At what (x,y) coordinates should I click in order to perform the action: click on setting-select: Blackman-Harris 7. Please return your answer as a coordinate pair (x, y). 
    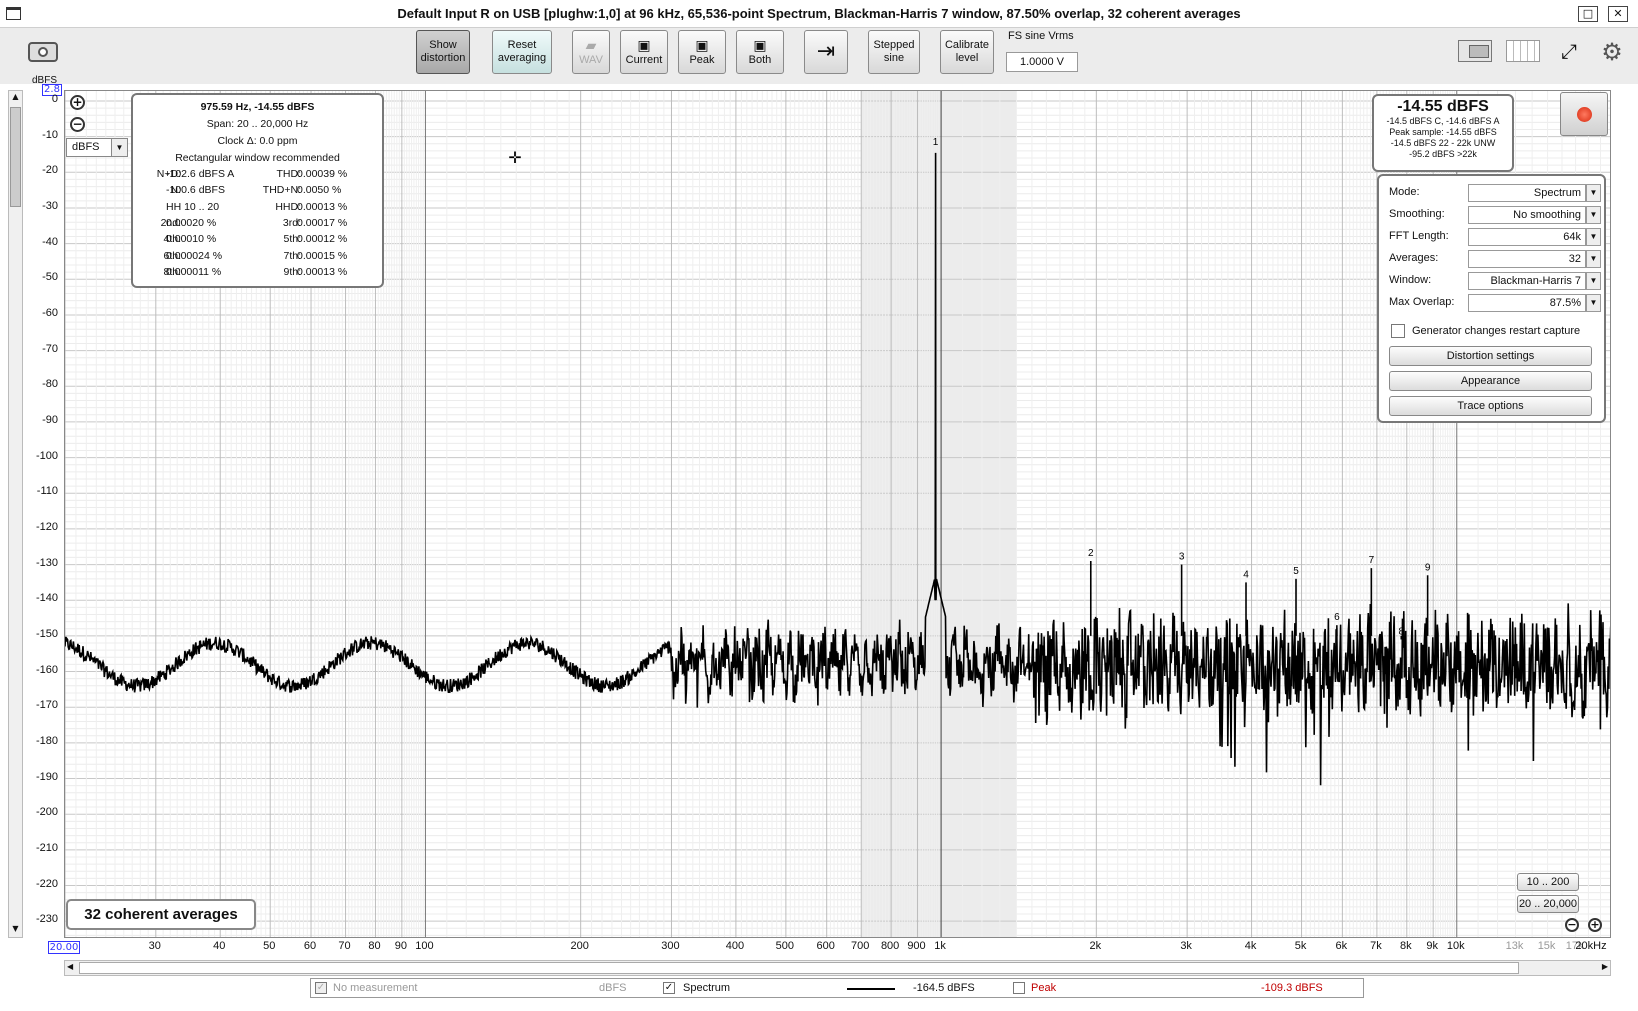
    Looking at the image, I should click on (1527, 281).